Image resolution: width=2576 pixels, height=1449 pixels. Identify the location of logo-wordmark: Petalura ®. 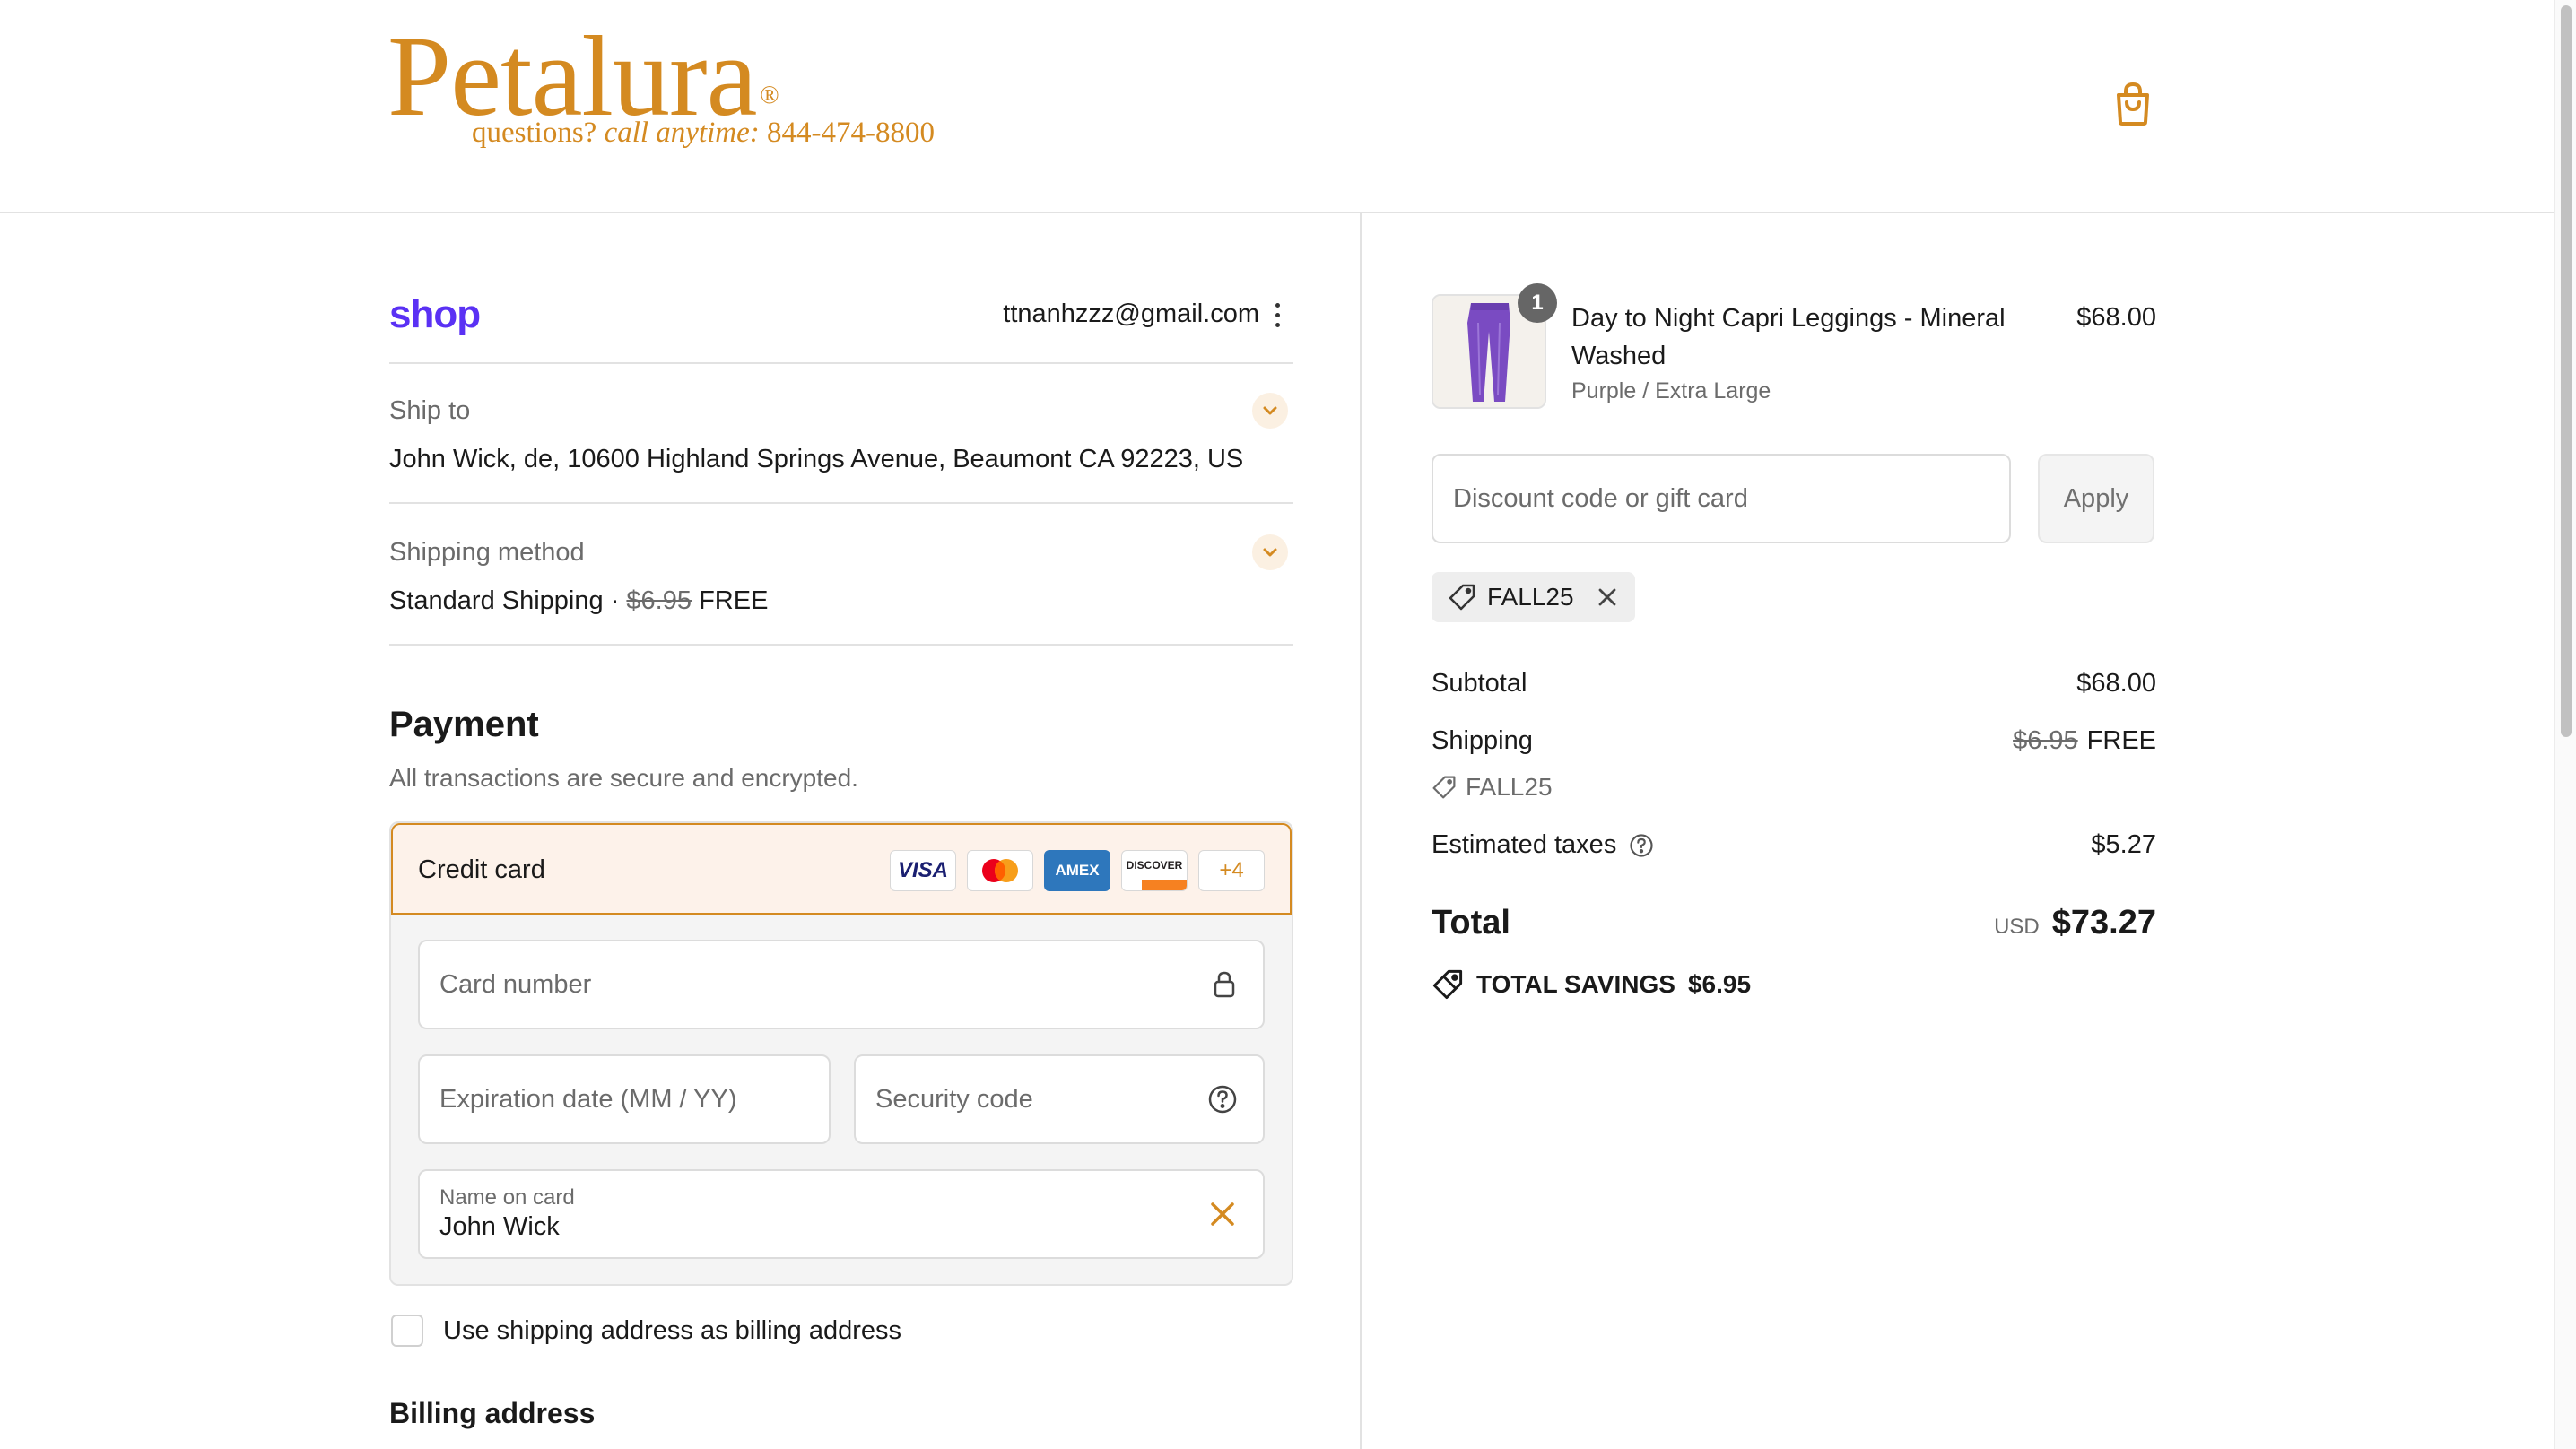
(583, 76).